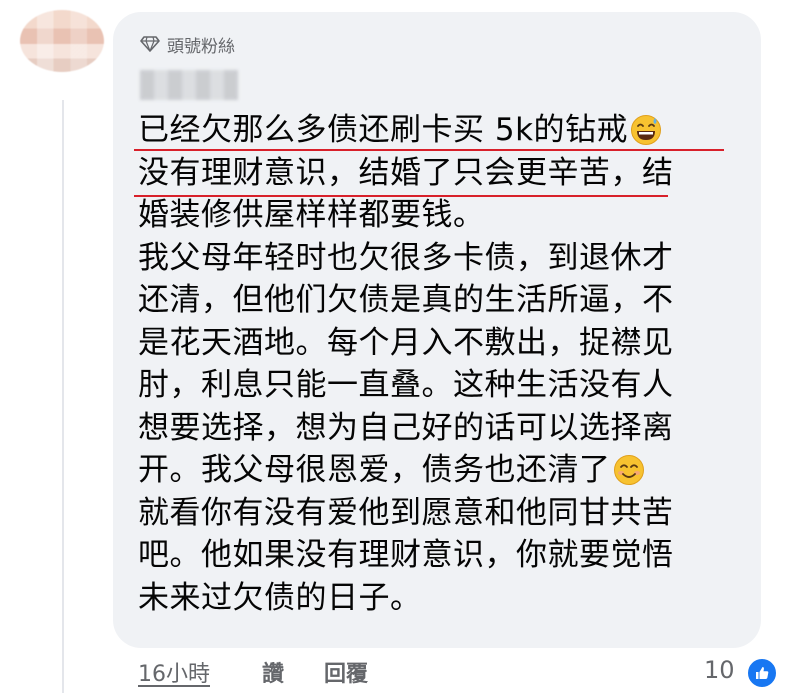  Describe the element at coordinates (189, 85) in the screenshot. I see `commenter-name` at that location.